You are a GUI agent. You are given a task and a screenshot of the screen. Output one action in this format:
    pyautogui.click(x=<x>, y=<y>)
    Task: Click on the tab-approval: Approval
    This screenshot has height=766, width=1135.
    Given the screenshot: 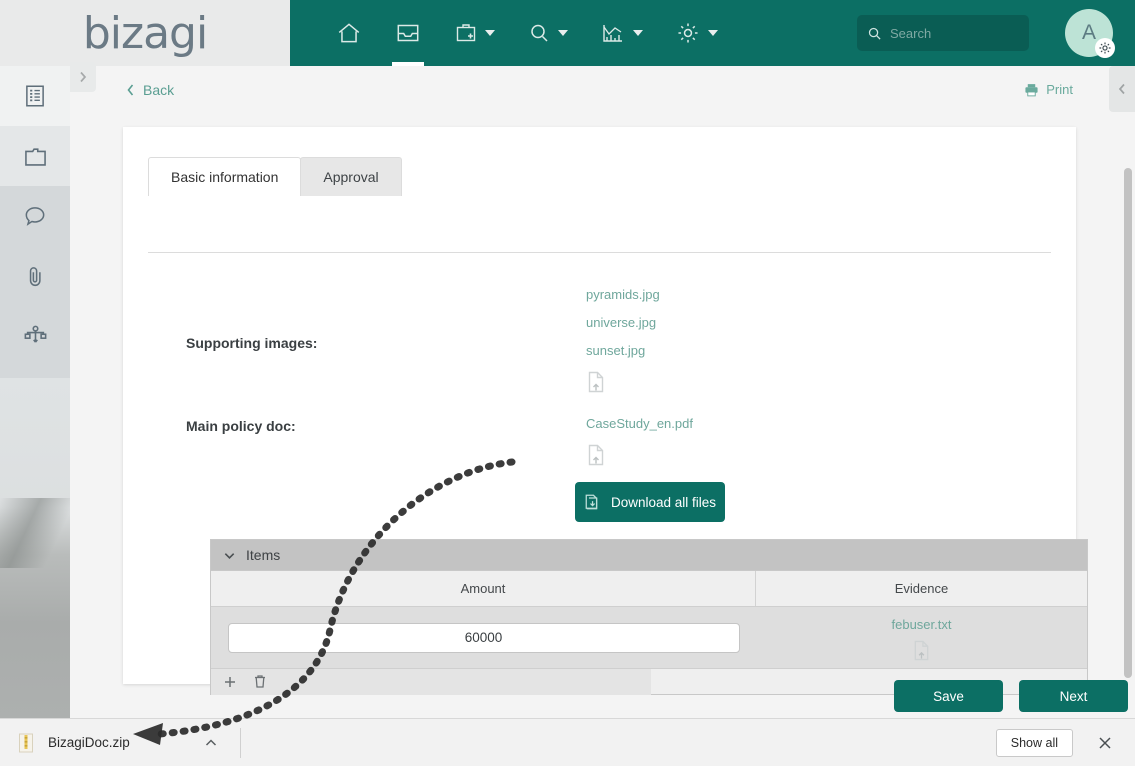 What is the action you would take?
    pyautogui.click(x=351, y=176)
    